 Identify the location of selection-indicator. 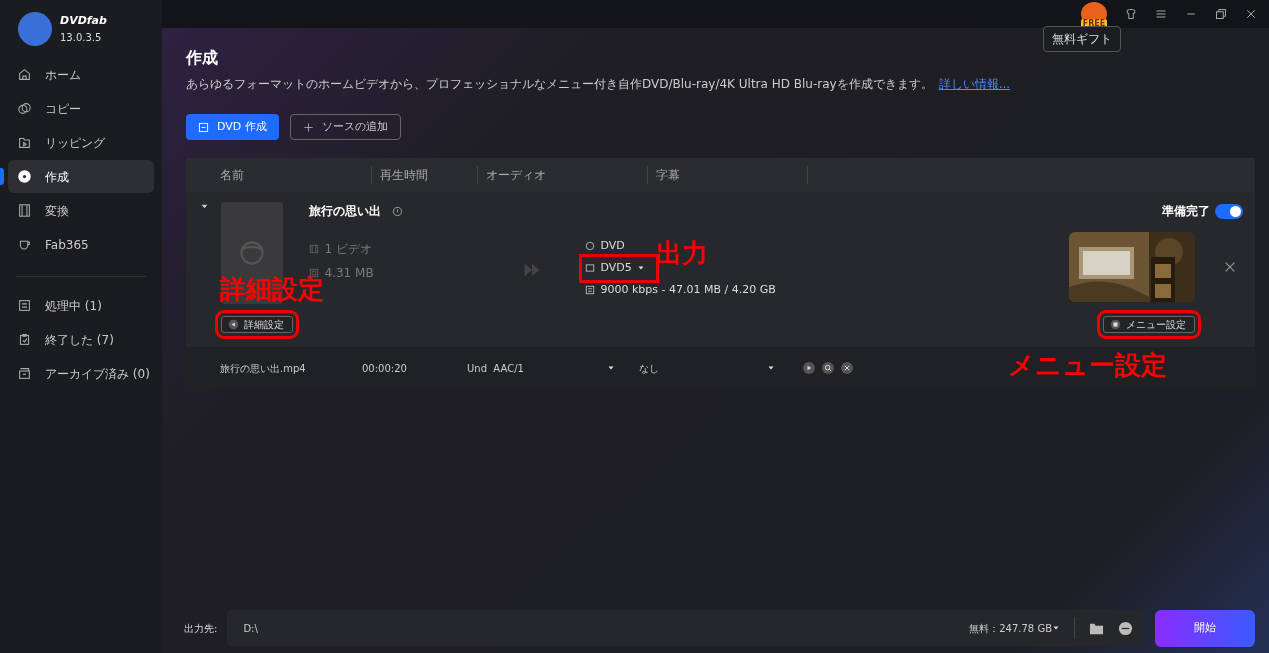
(2, 176).